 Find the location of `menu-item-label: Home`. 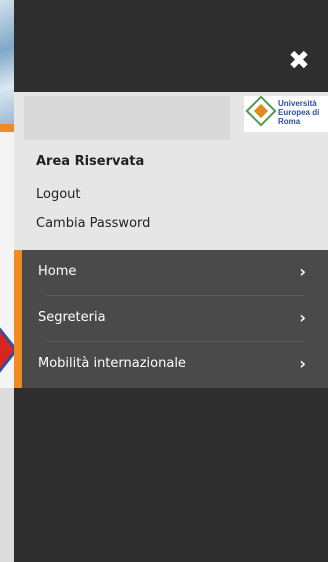

menu-item-label: Home is located at coordinates (57, 271).